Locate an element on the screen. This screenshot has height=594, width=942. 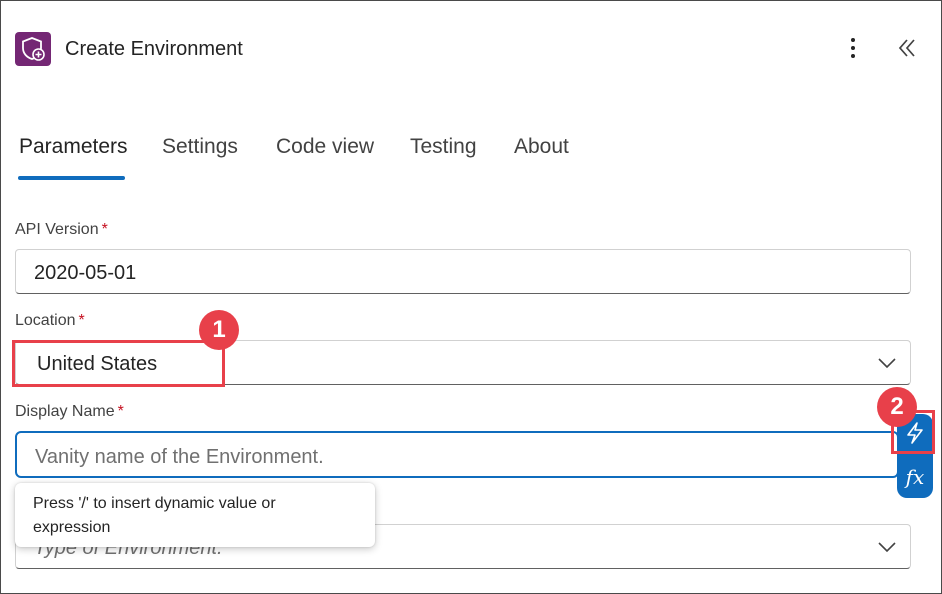
tab-label: About is located at coordinates (541, 146).